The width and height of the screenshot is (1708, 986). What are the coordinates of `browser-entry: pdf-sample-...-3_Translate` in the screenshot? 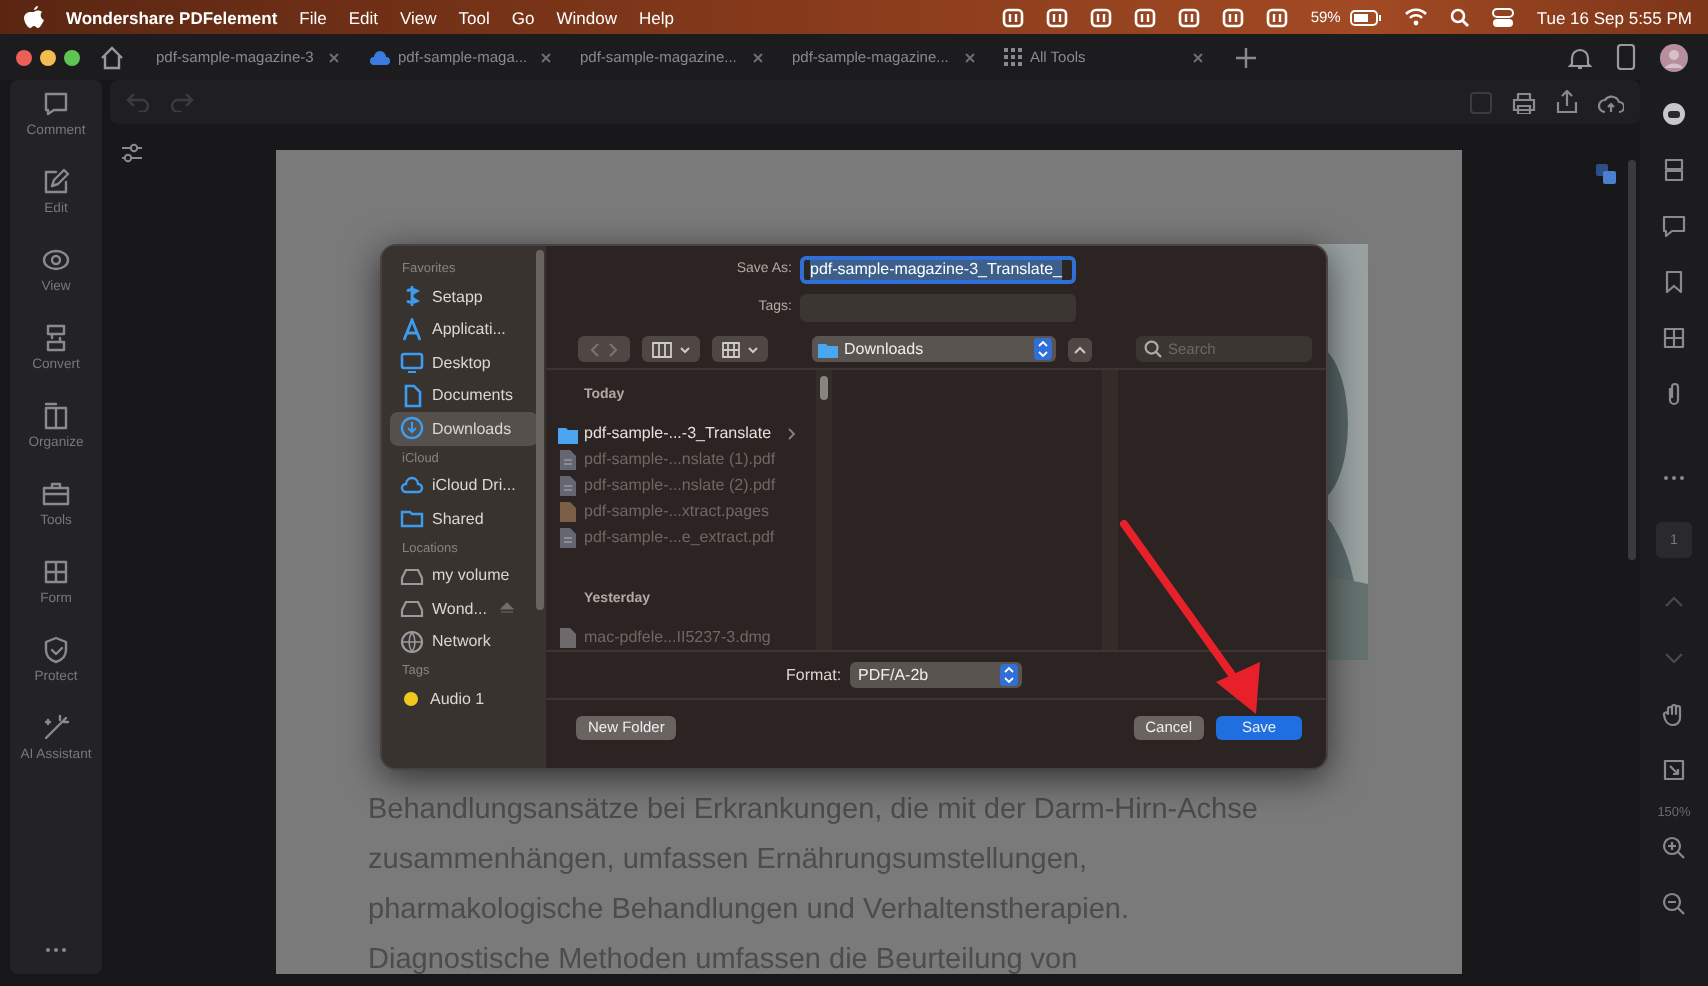 It's located at (687, 433).